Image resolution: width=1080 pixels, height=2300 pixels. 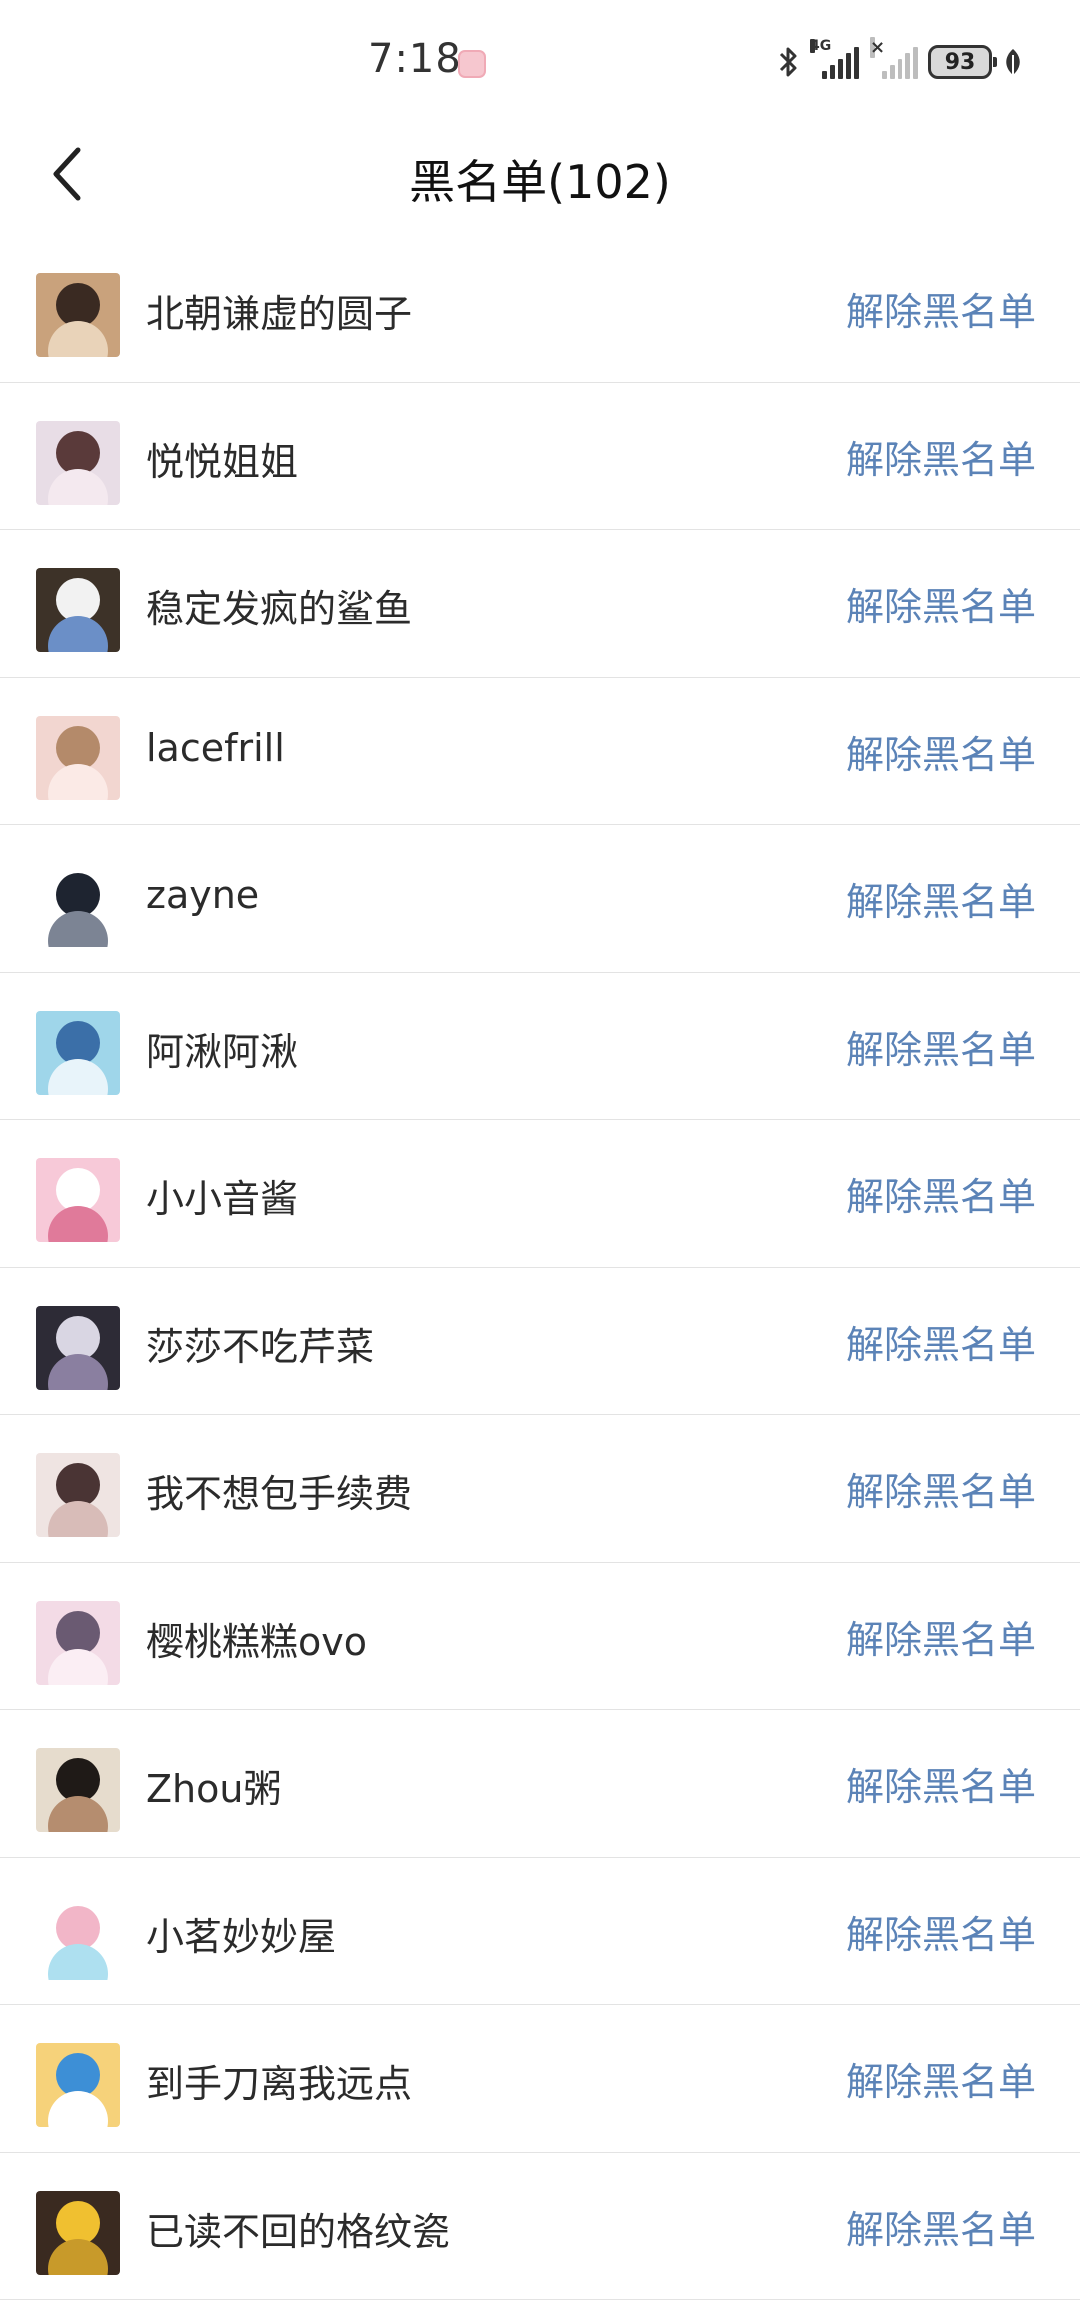 I want to click on list-item: 小小音酱 解除黑名单, so click(x=540, y=1194).